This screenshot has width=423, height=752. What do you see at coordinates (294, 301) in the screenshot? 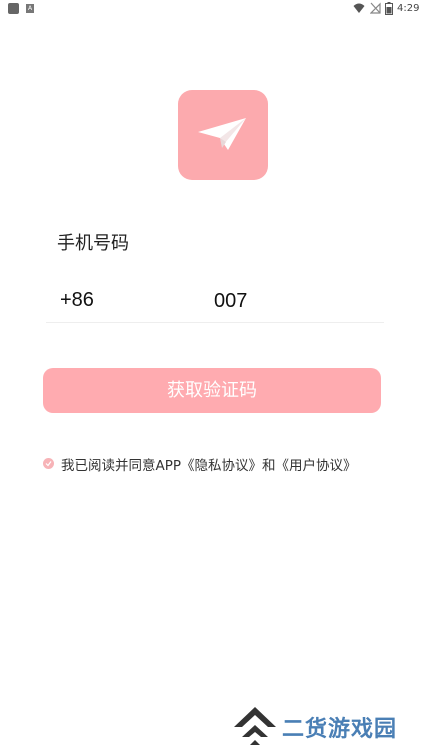
I see `phone-number-input` at bounding box center [294, 301].